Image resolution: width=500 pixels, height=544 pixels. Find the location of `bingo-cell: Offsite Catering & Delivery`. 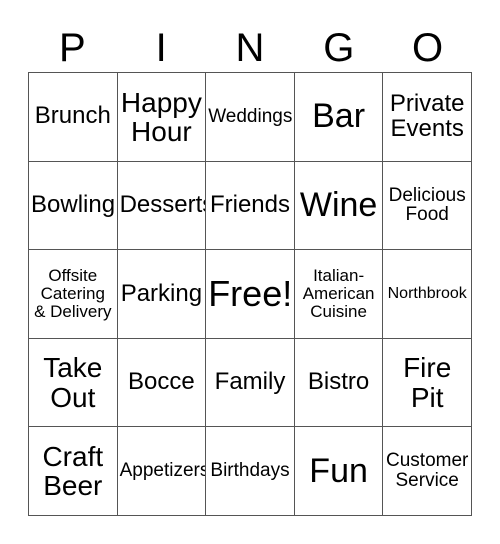

bingo-cell: Offsite Catering & Delivery is located at coordinates (73, 294).